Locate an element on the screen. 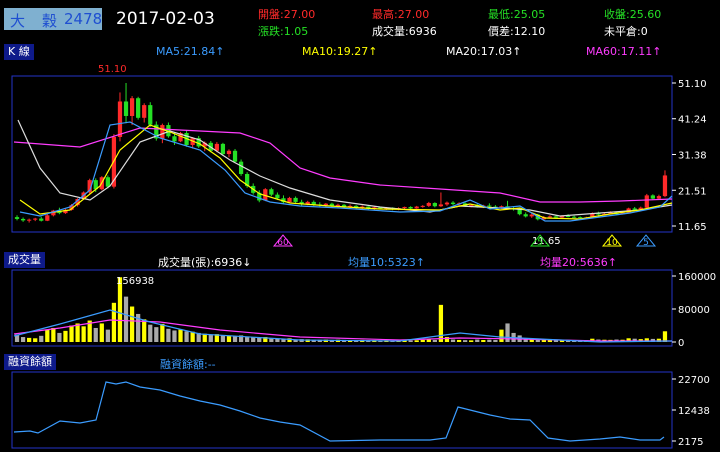 The width and height of the screenshot is (720, 452). period-marker-label: 60 is located at coordinates (283, 243).